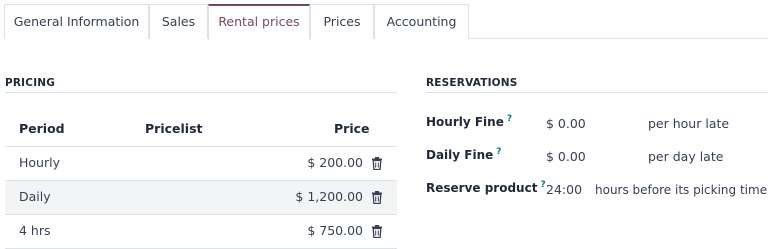  I want to click on reservations-divider, so click(597, 92).